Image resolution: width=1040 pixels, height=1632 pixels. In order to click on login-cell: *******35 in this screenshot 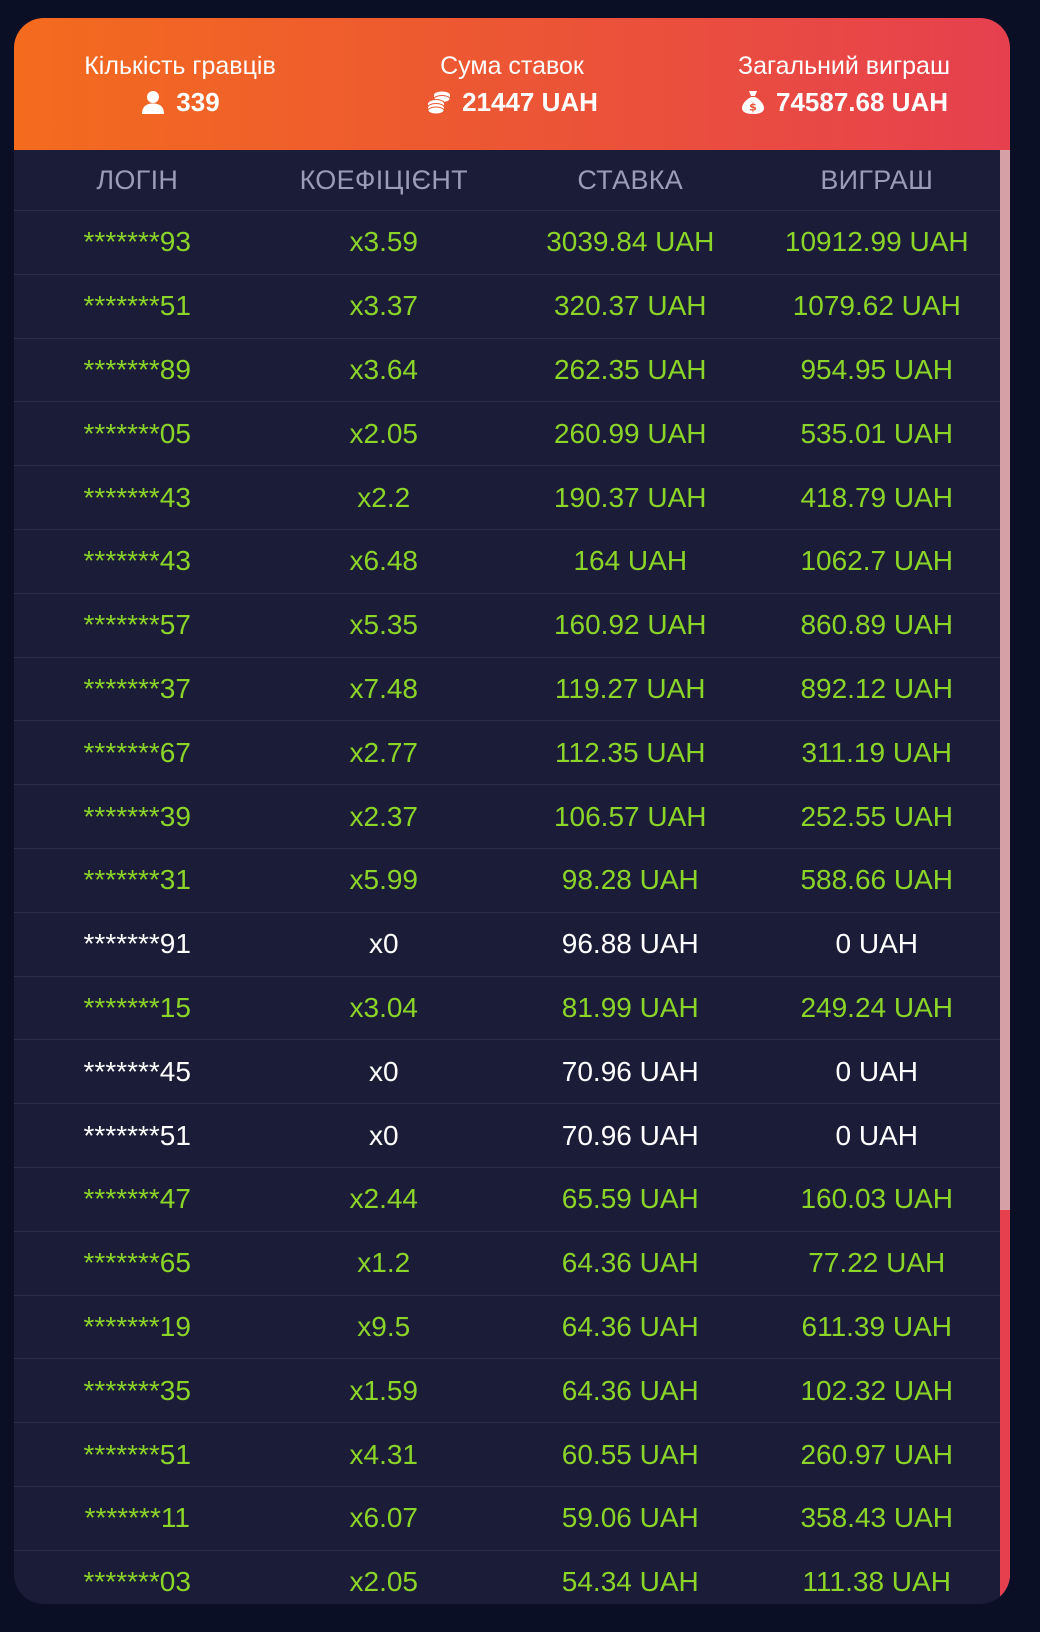, I will do `click(137, 1390)`.